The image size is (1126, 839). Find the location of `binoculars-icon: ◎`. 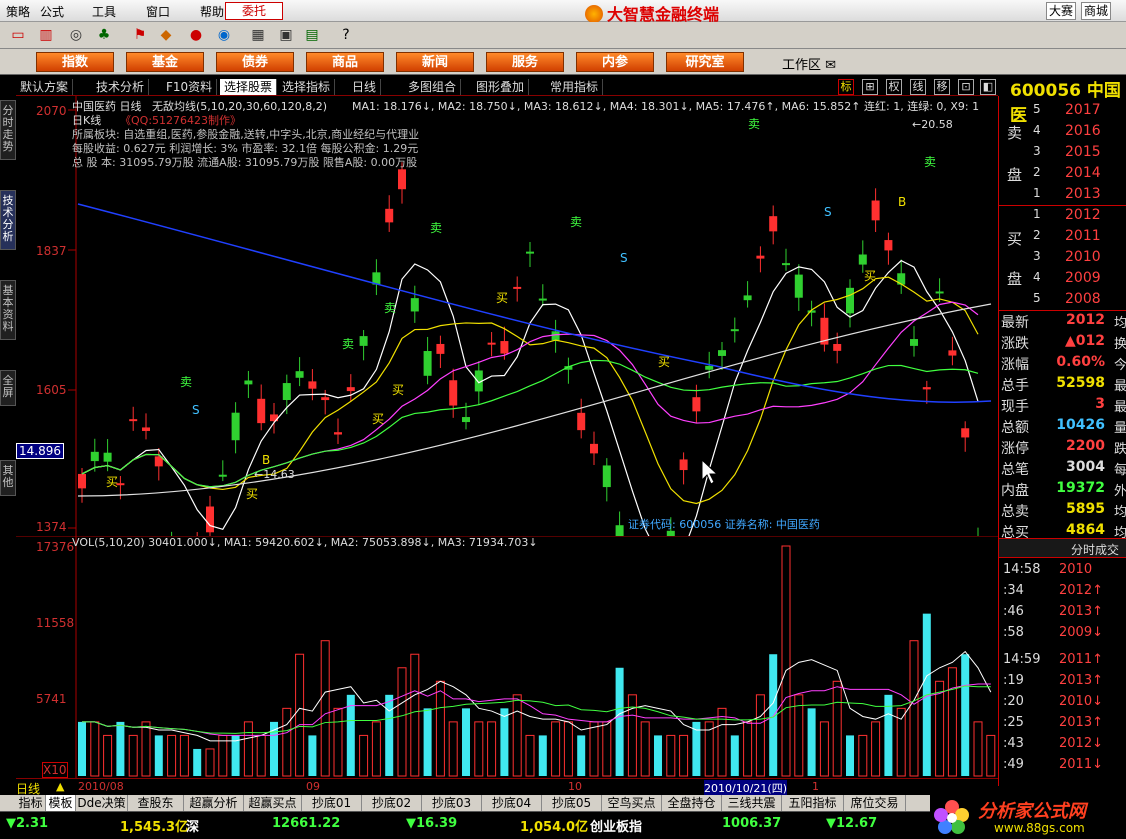

binoculars-icon: ◎ is located at coordinates (76, 35).